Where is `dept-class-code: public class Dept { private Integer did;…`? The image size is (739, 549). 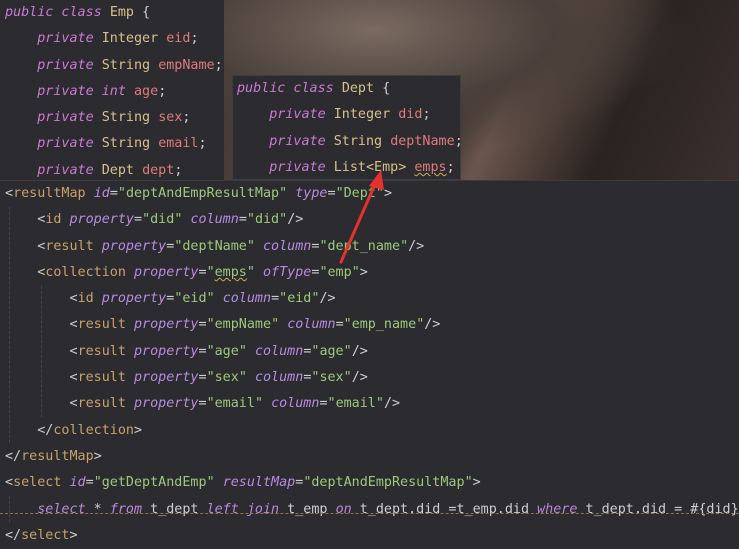
dept-class-code: public class Dept { private Integer did;… is located at coordinates (347, 127).